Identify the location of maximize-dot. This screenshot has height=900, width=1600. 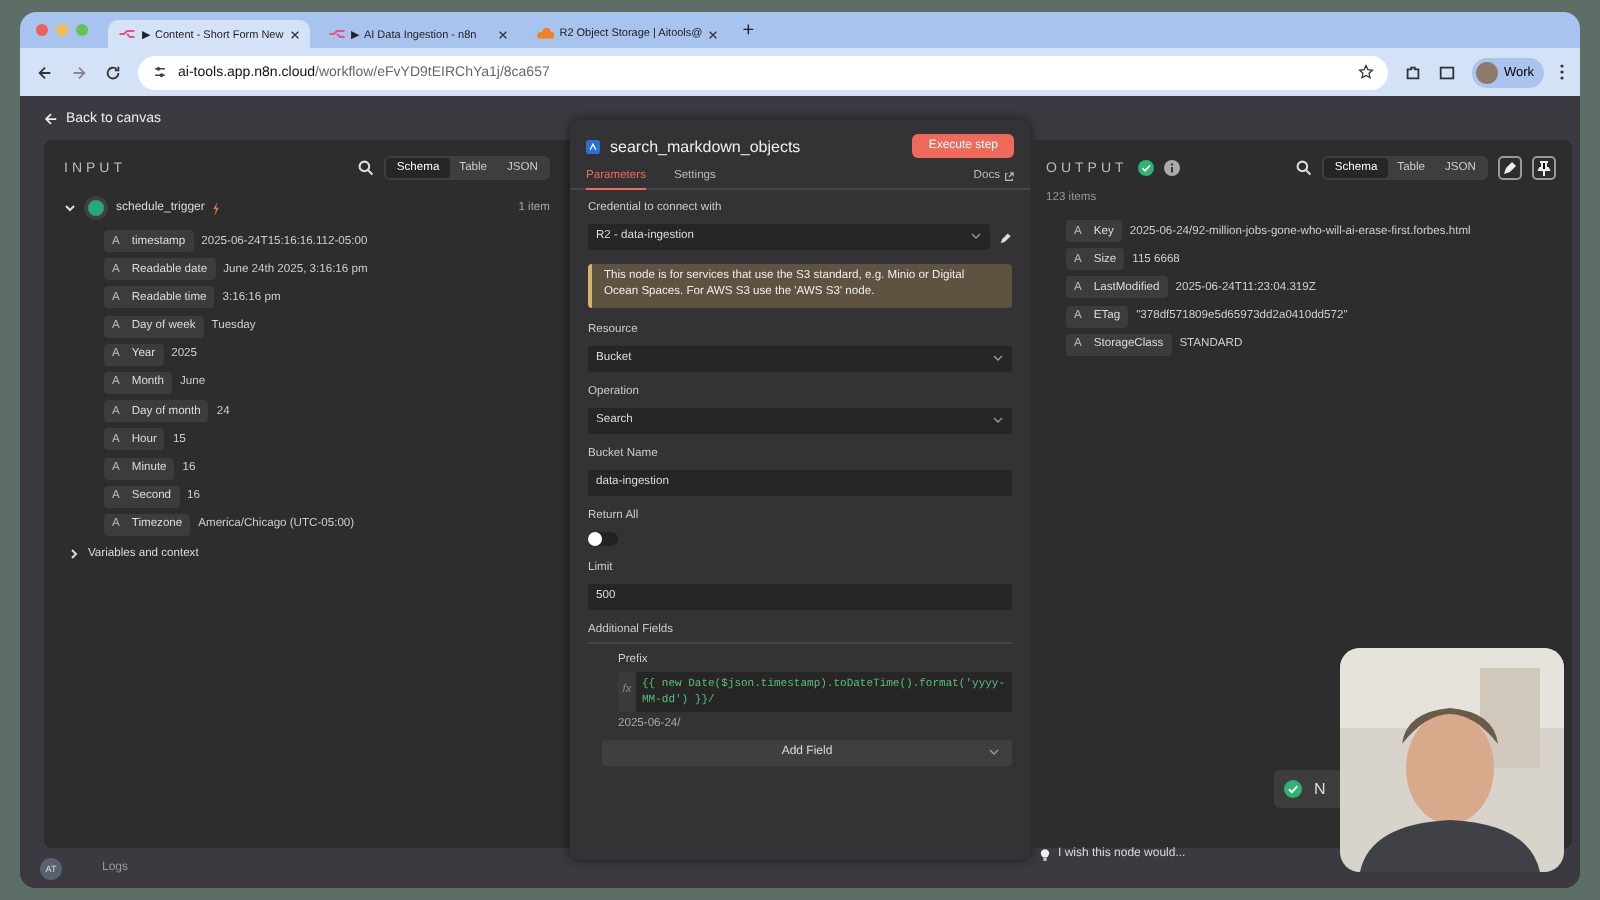
(82, 30).